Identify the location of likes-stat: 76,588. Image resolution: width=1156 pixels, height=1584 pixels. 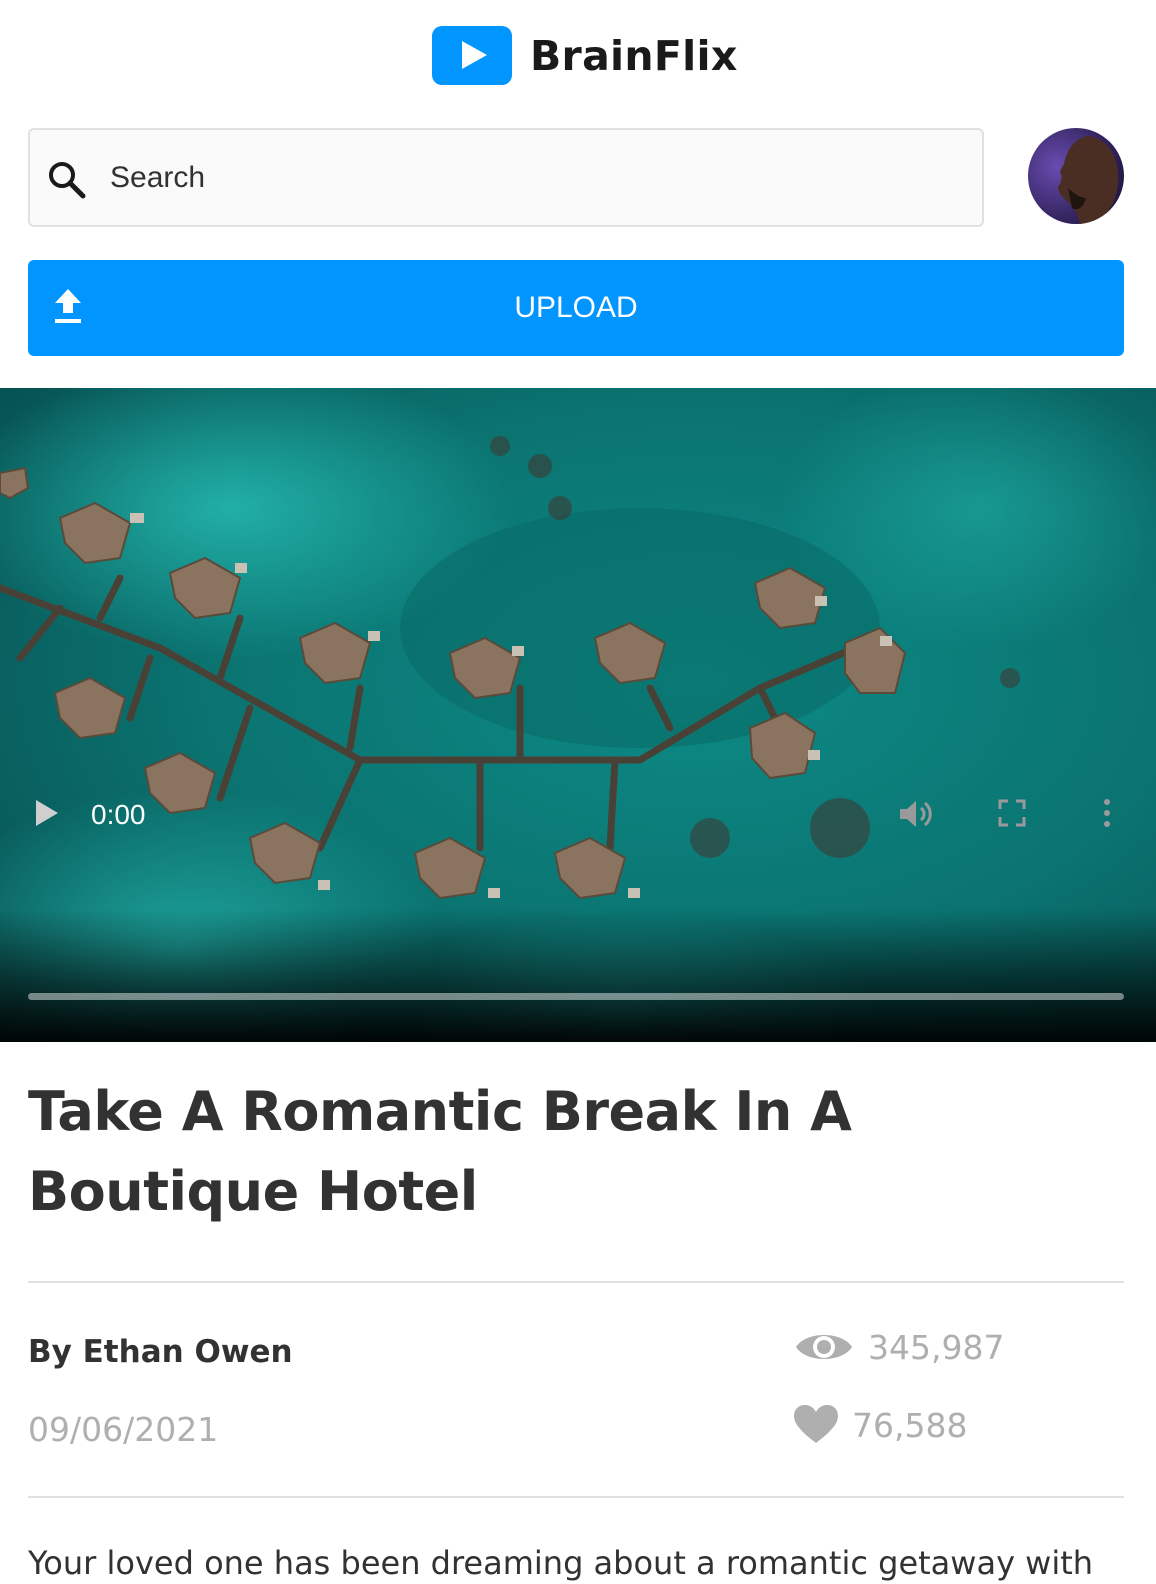
(880, 1425).